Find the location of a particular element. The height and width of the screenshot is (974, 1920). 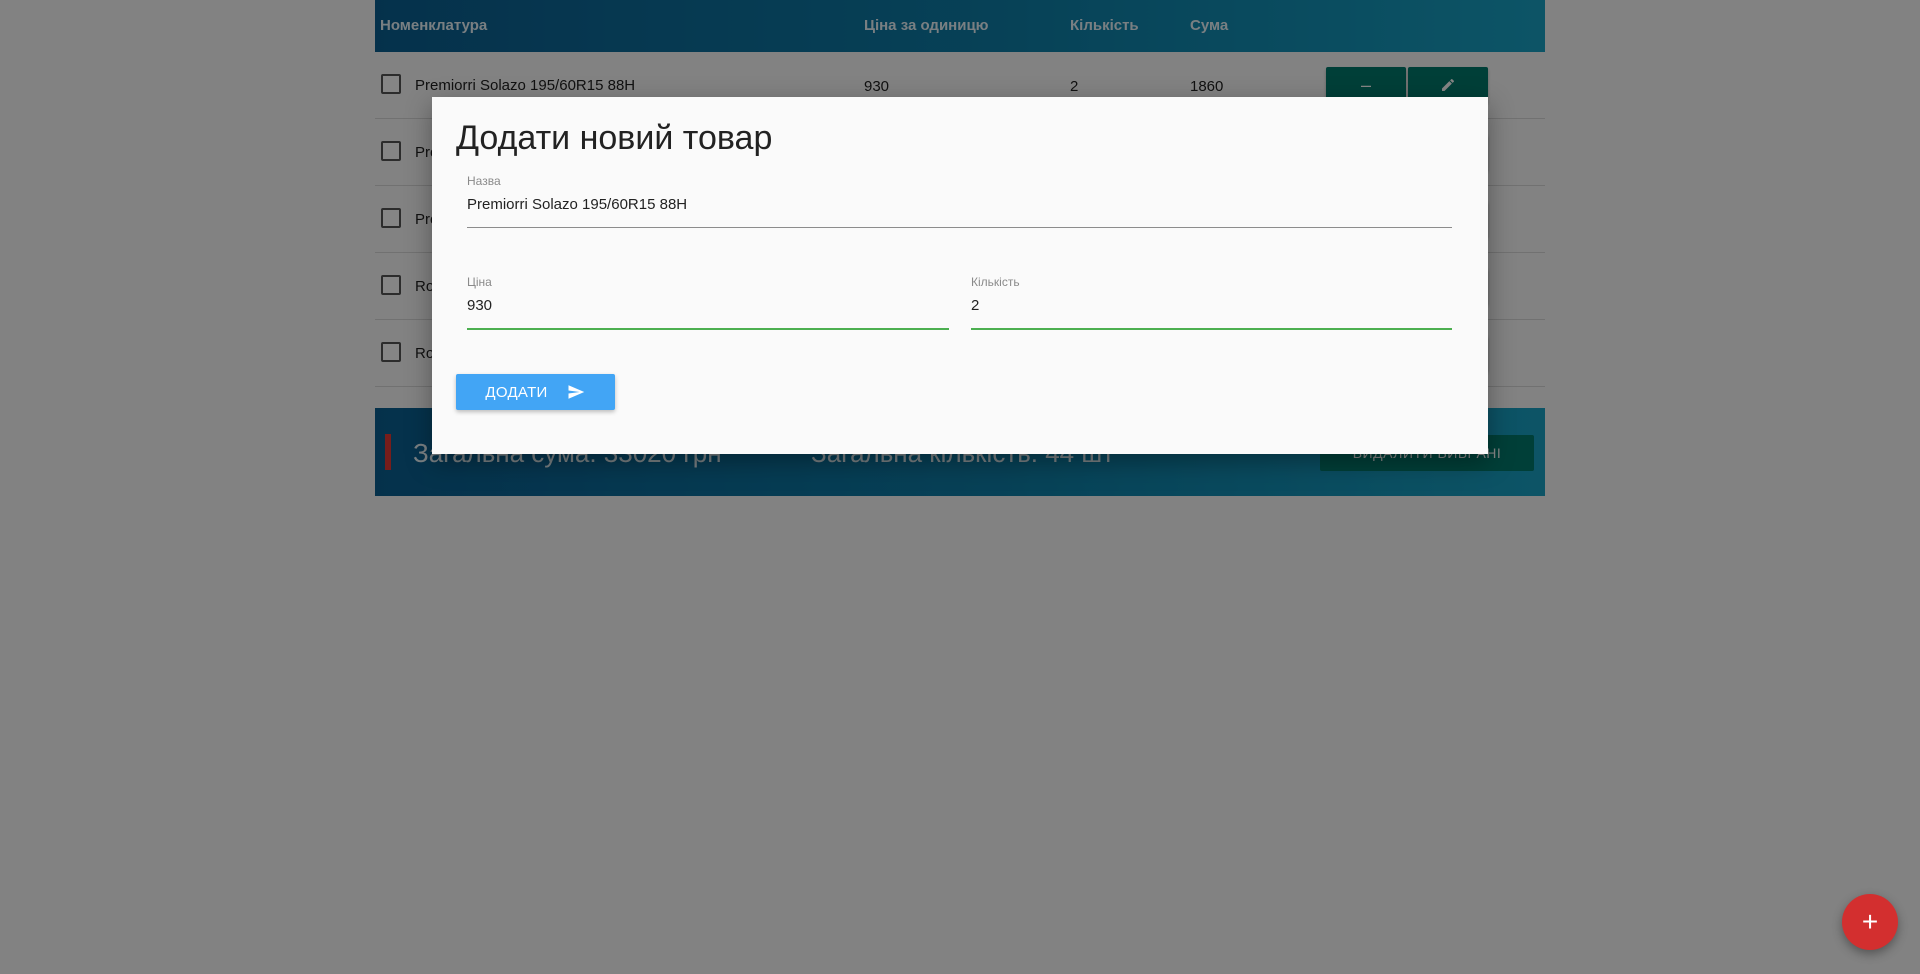

name-field: Назва is located at coordinates (959, 201).